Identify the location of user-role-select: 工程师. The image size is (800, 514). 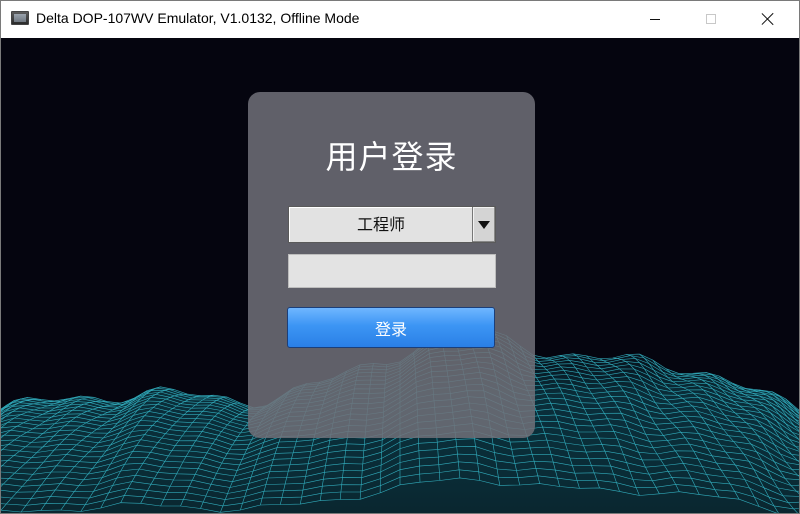
(392, 224).